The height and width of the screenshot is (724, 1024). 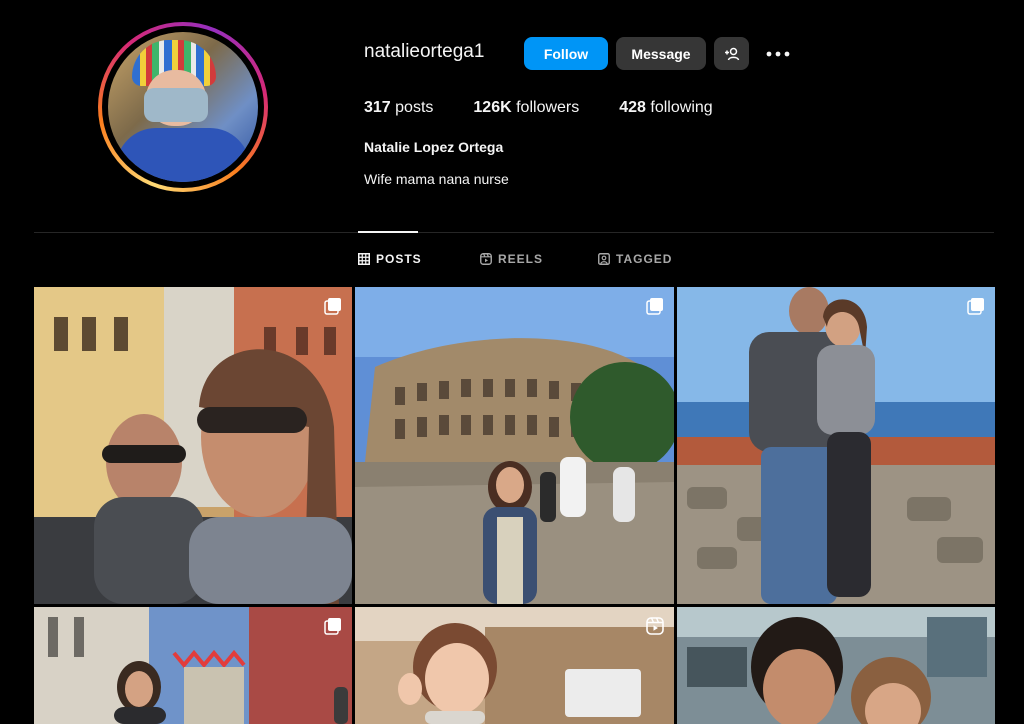 I want to click on following-stat: 428 following, so click(x=665, y=108).